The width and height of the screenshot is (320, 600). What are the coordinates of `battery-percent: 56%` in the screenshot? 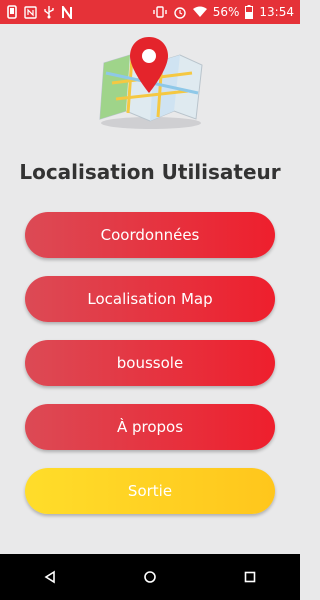 It's located at (226, 12).